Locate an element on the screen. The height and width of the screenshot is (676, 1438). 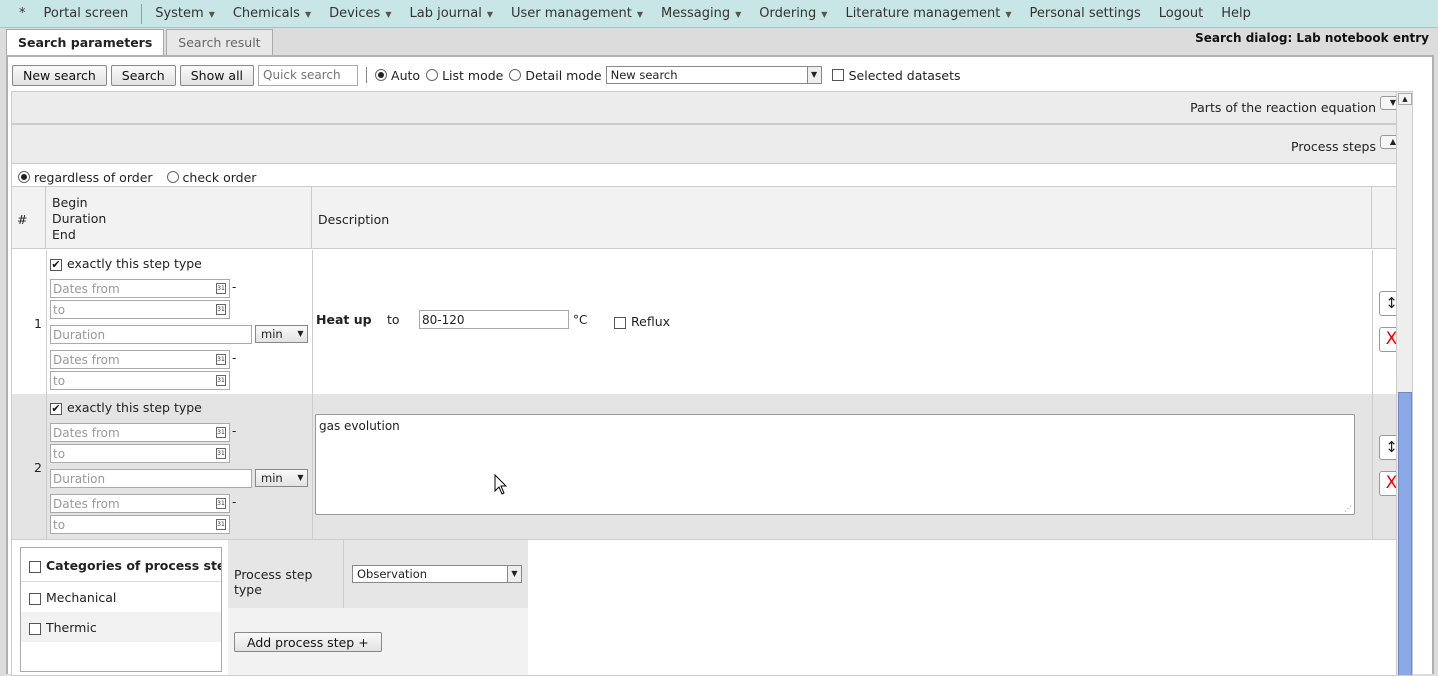
column-header-end: End is located at coordinates (64, 234).